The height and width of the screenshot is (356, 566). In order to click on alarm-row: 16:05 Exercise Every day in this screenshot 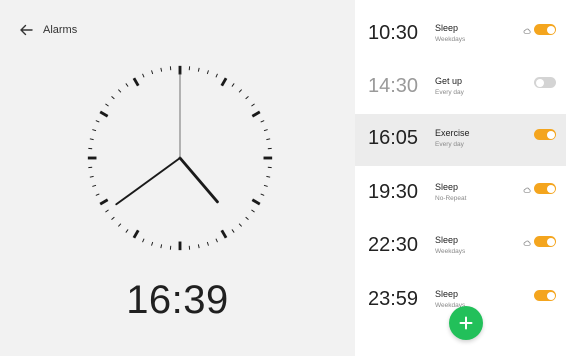, I will do `click(460, 140)`.